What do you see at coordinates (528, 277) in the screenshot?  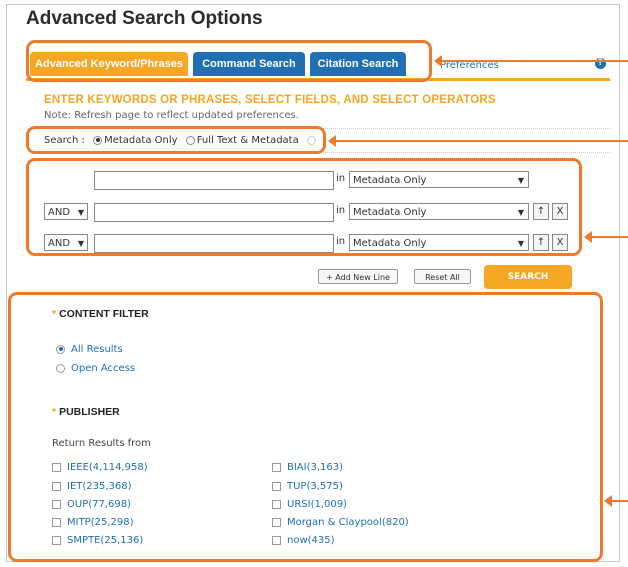 I see `search-button: SEARCH` at bounding box center [528, 277].